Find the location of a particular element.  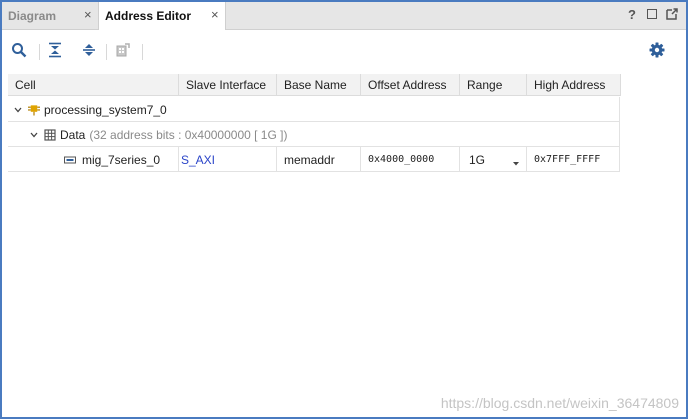

slave-interface-link: S_AXI is located at coordinates (228, 159).